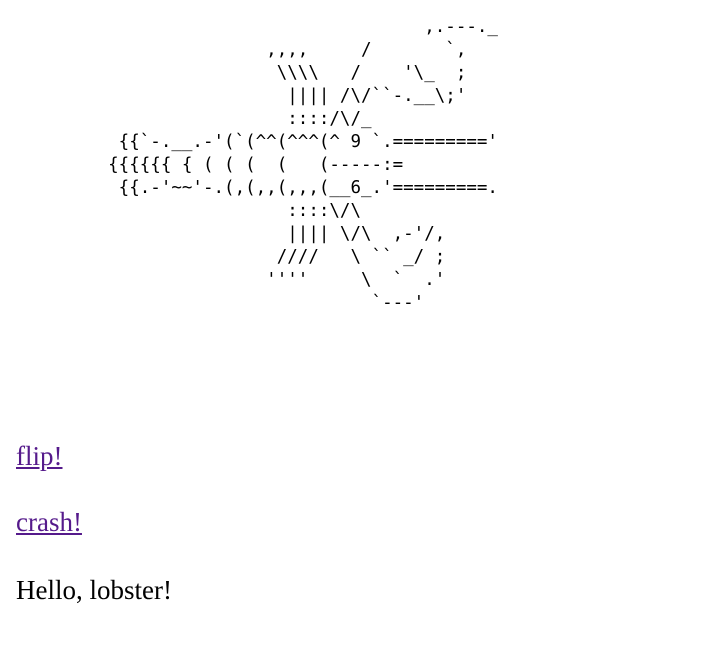  Describe the element at coordinates (94, 590) in the screenshot. I see `greeting-text: Hello, lobster!` at that location.